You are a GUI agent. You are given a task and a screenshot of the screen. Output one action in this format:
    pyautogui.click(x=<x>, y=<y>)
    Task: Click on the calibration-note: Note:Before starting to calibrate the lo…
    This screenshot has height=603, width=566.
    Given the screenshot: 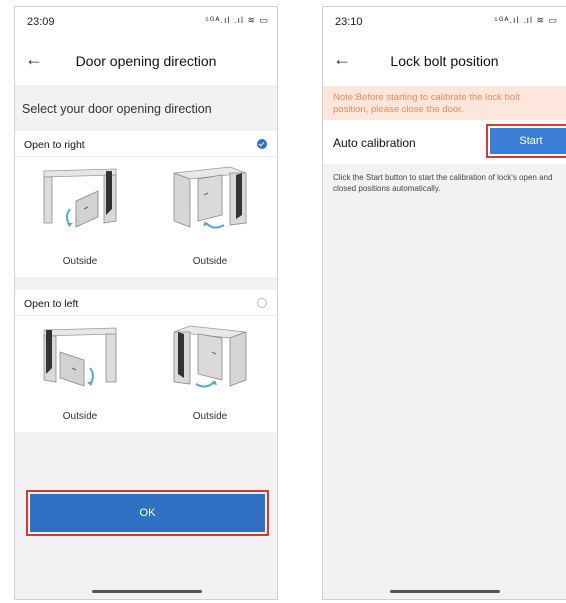 What is the action you would take?
    pyautogui.click(x=444, y=103)
    